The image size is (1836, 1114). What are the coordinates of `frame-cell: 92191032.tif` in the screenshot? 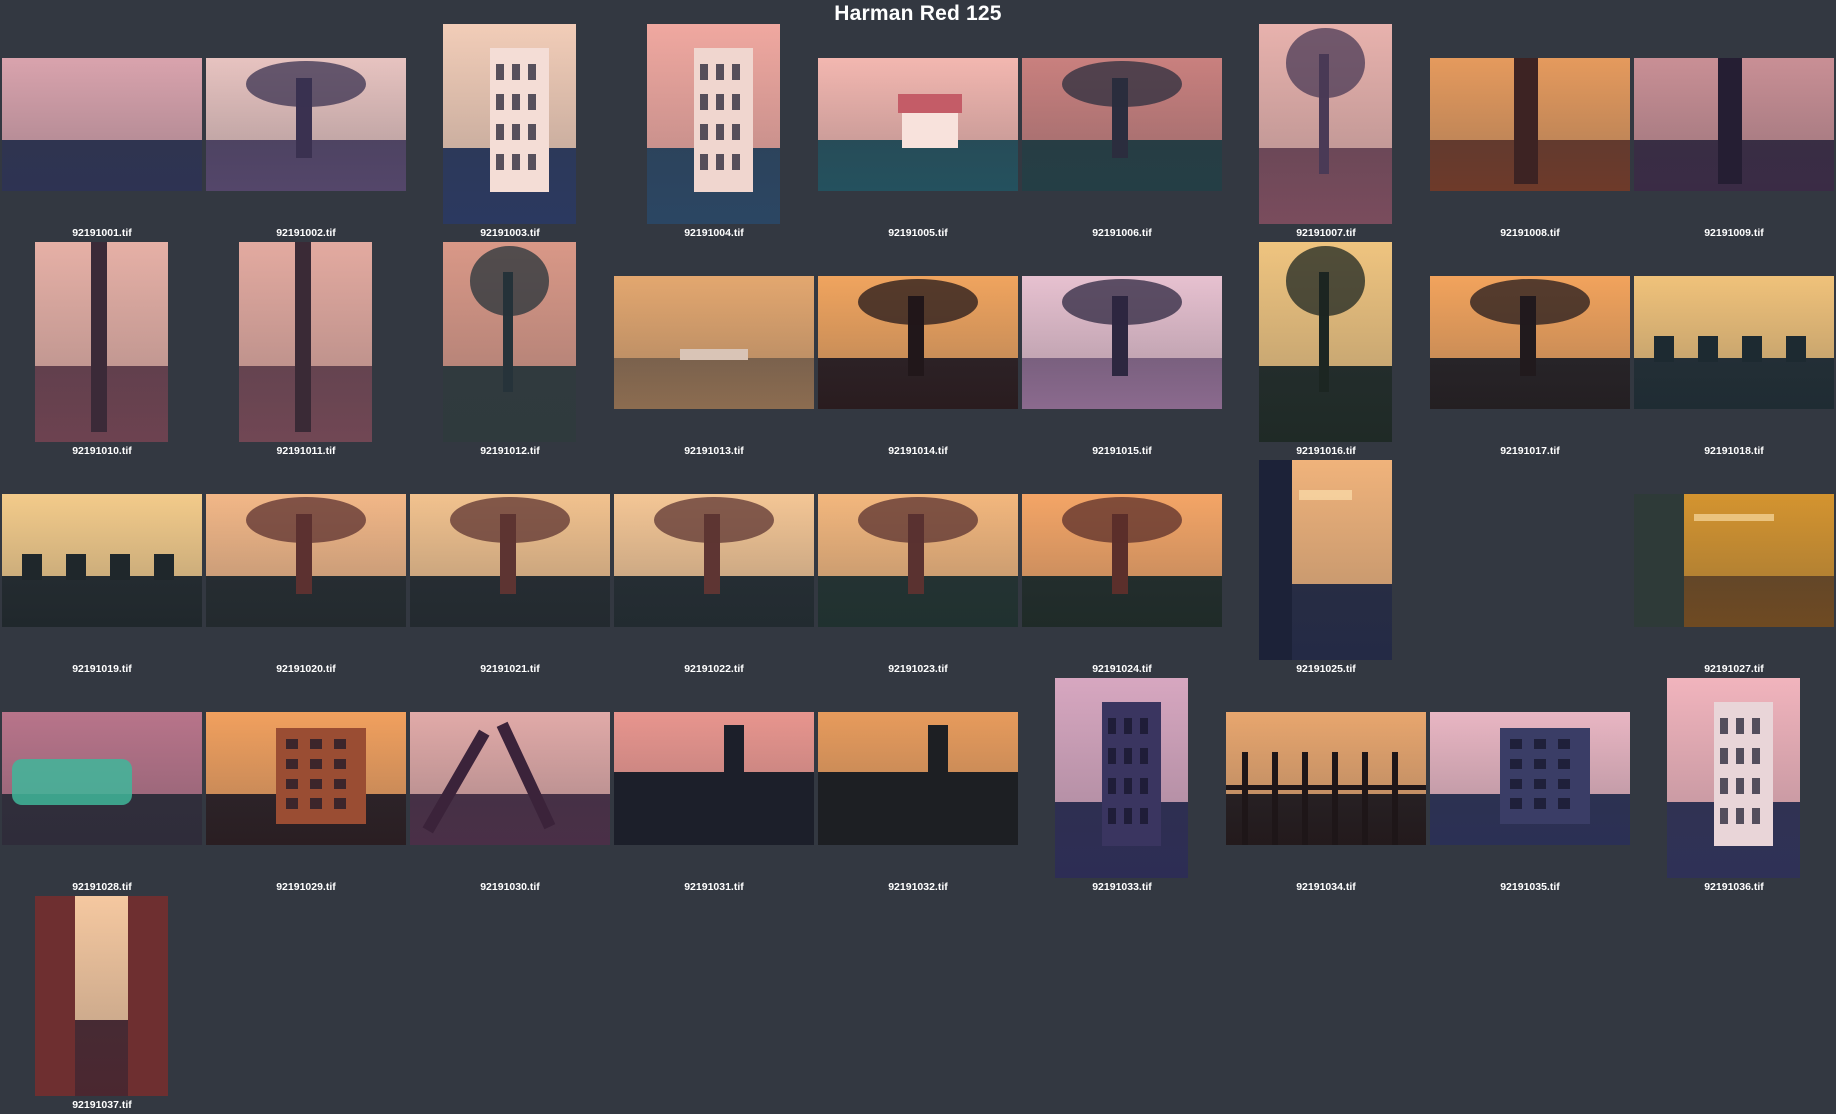 It's located at (918, 785).